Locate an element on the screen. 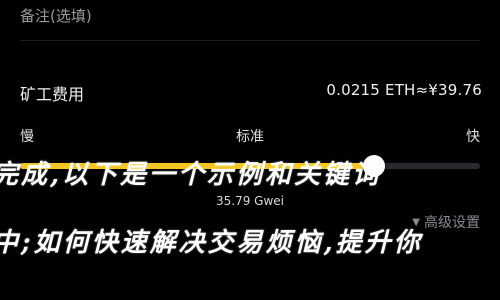 The width and height of the screenshot is (500, 300). speed-standard-label: 标准 is located at coordinates (250, 136).